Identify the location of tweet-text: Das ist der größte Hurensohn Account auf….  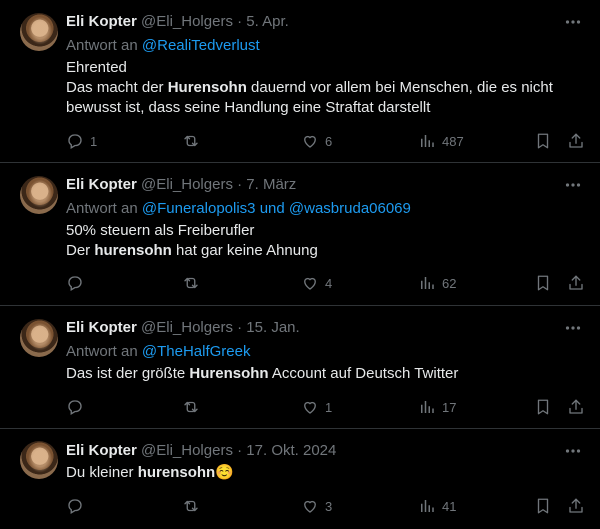
(321, 374).